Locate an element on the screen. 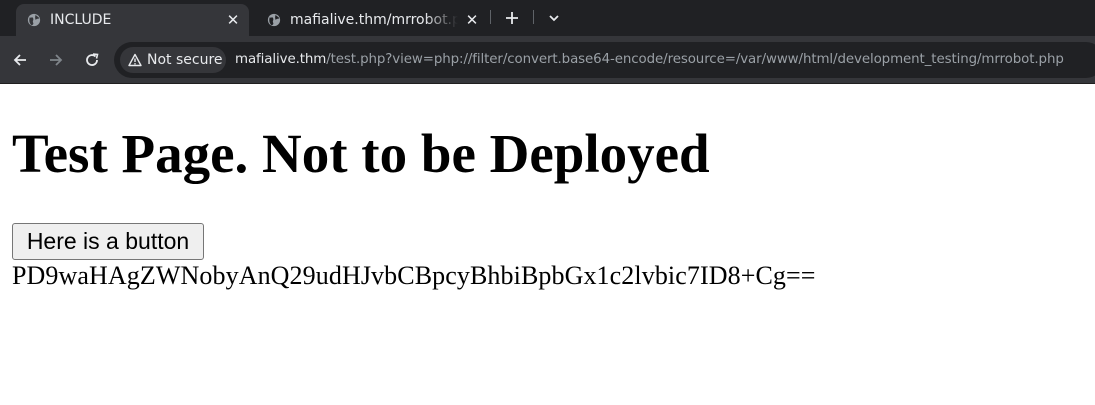 The height and width of the screenshot is (405, 1095). page-heading: Test Page. Not to be Deployed is located at coordinates (361, 153).